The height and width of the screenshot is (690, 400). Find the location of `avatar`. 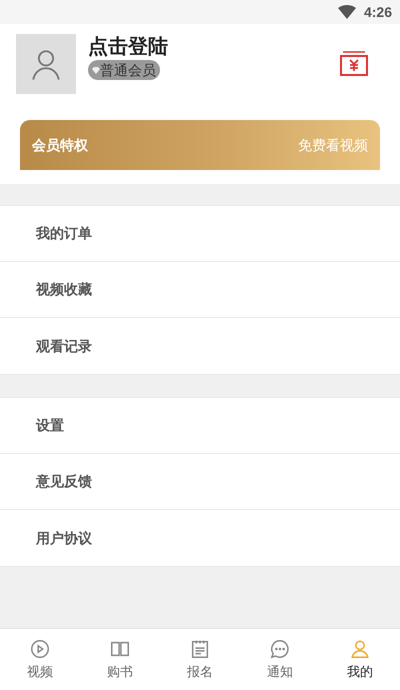

avatar is located at coordinates (46, 64).